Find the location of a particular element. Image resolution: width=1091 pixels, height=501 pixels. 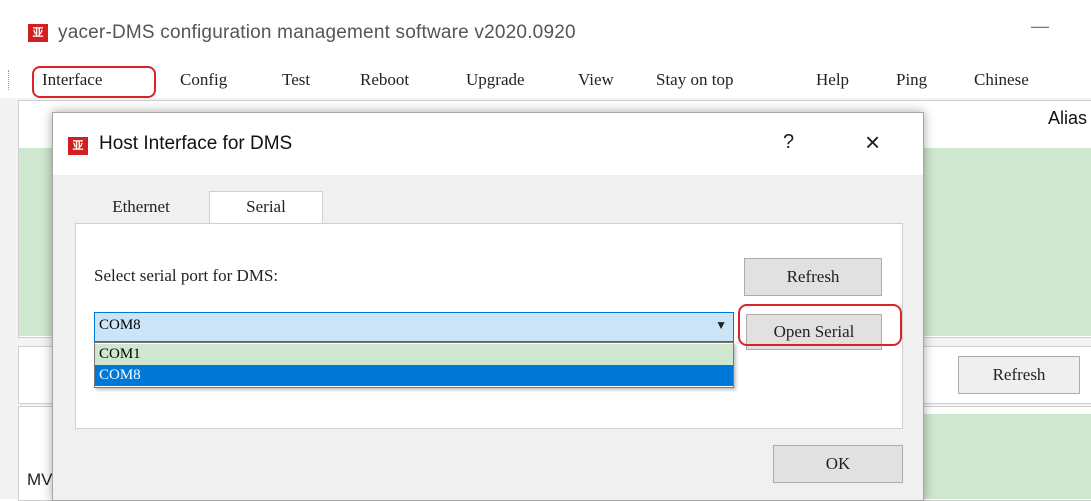

menu-test: Test is located at coordinates (296, 80).